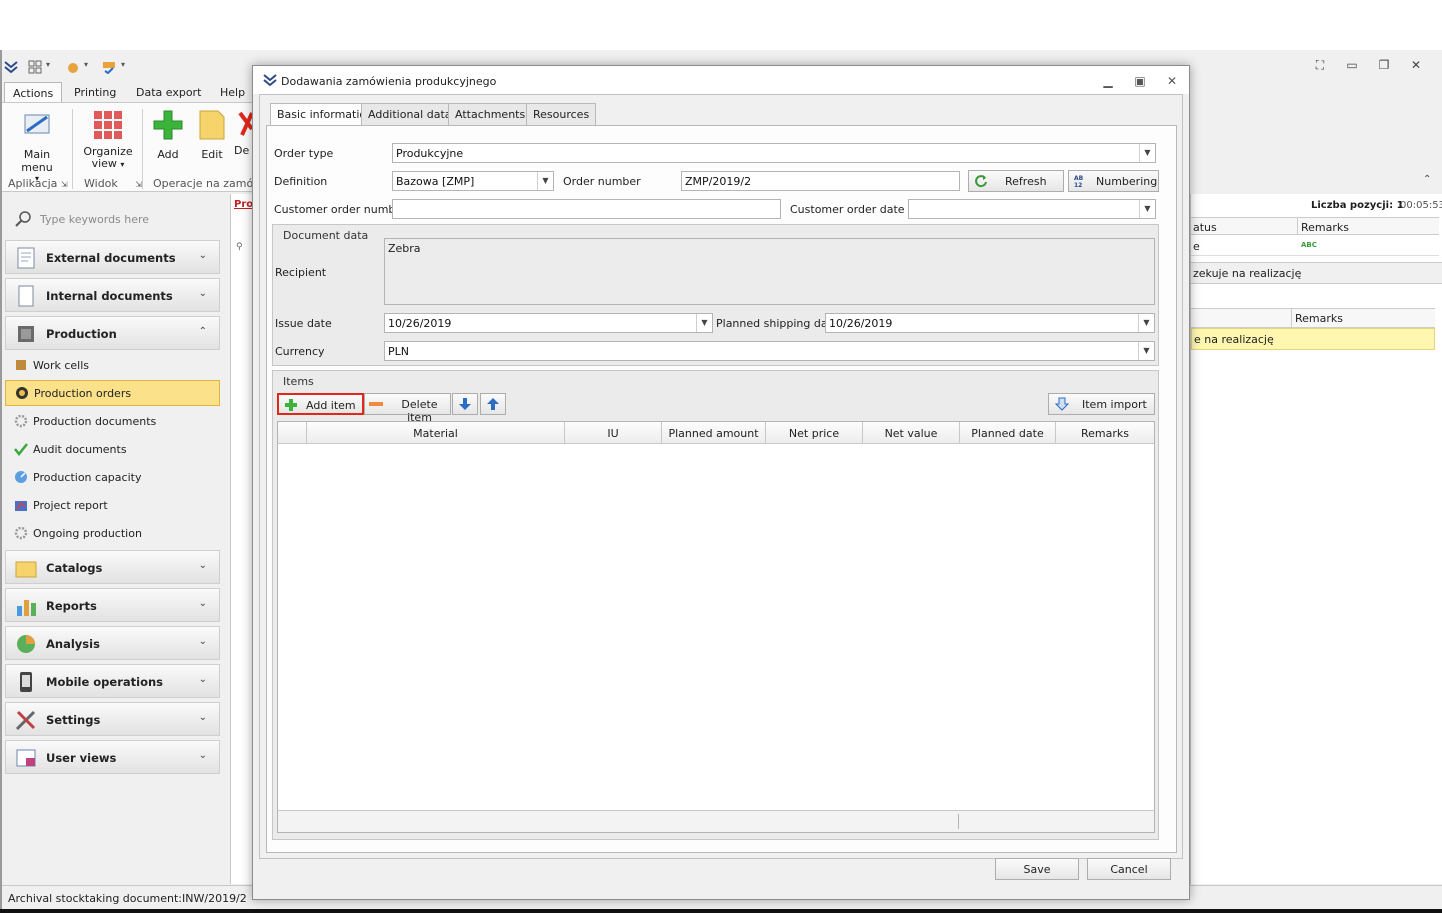  Describe the element at coordinates (304, 153) in the screenshot. I see `order-type-label: Order type` at that location.